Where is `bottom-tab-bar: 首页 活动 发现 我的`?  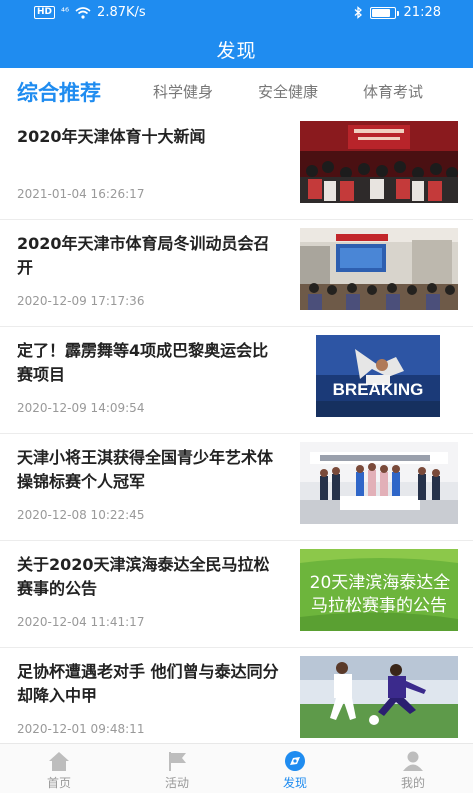
bottom-tab-bar: 首页 活动 发现 我的 is located at coordinates (236, 768).